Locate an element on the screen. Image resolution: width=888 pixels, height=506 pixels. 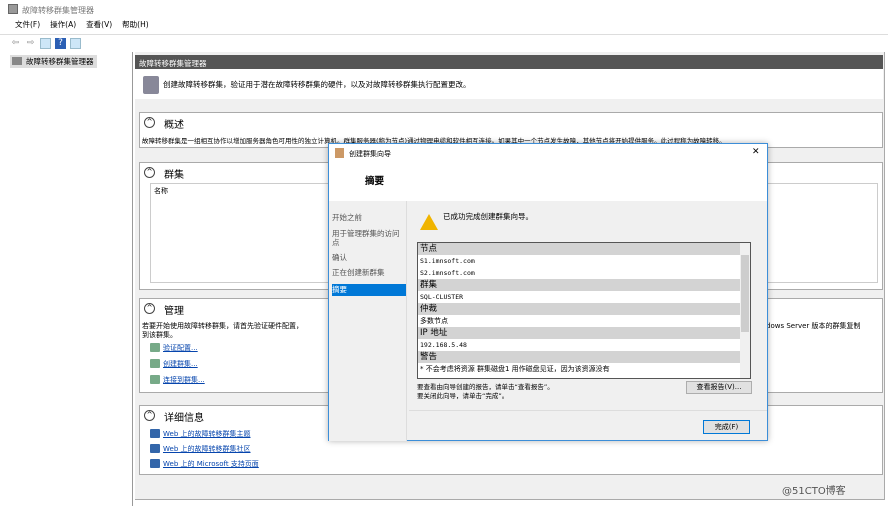
nav-step-current: 摘要 is located at coordinates (369, 290).